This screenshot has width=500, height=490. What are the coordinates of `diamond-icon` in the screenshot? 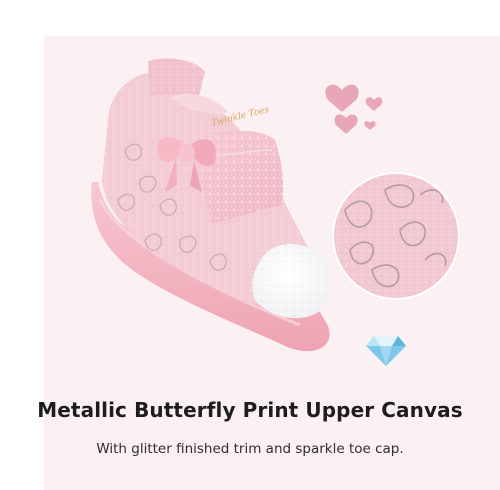 It's located at (386, 351).